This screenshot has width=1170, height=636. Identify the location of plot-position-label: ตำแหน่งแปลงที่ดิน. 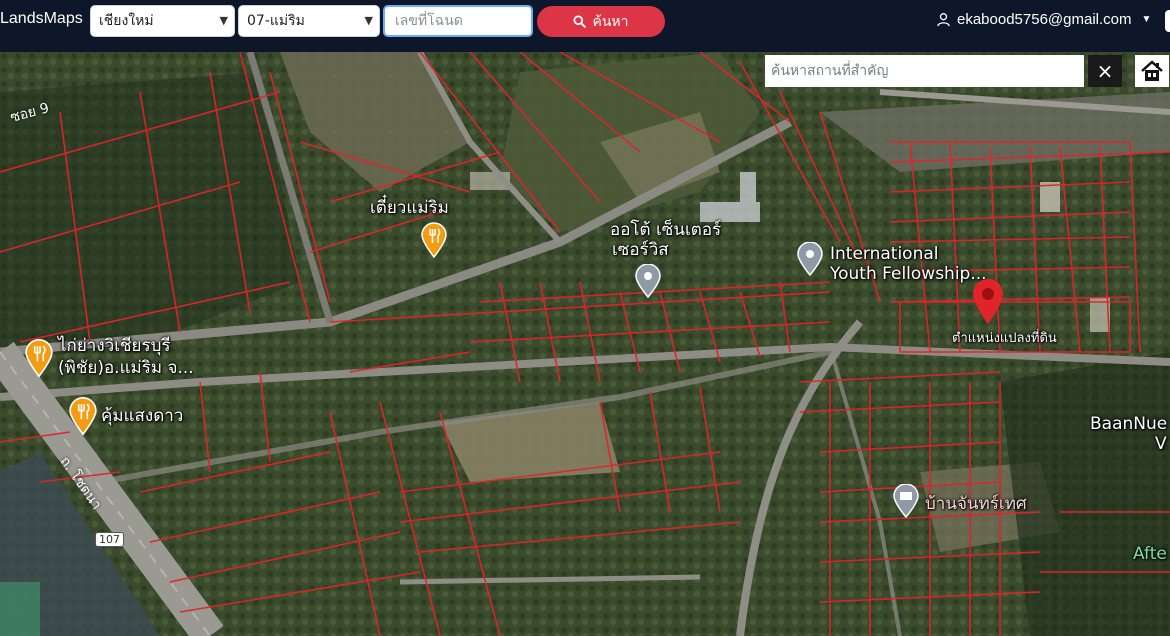
(1004, 338).